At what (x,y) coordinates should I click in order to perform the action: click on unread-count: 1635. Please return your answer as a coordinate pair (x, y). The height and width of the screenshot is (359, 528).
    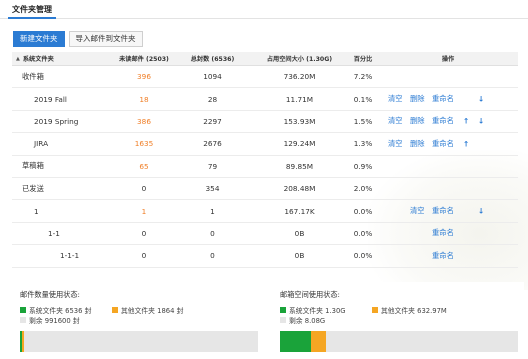
    Looking at the image, I should click on (144, 143).